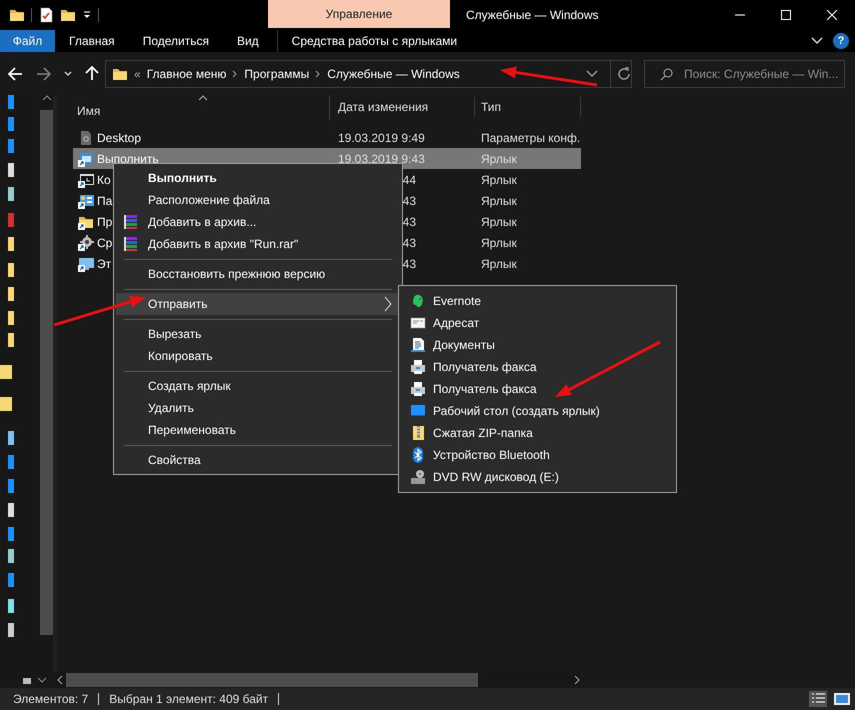 The image size is (855, 710). Describe the element at coordinates (104, 201) in the screenshot. I see `file-name: Па` at that location.